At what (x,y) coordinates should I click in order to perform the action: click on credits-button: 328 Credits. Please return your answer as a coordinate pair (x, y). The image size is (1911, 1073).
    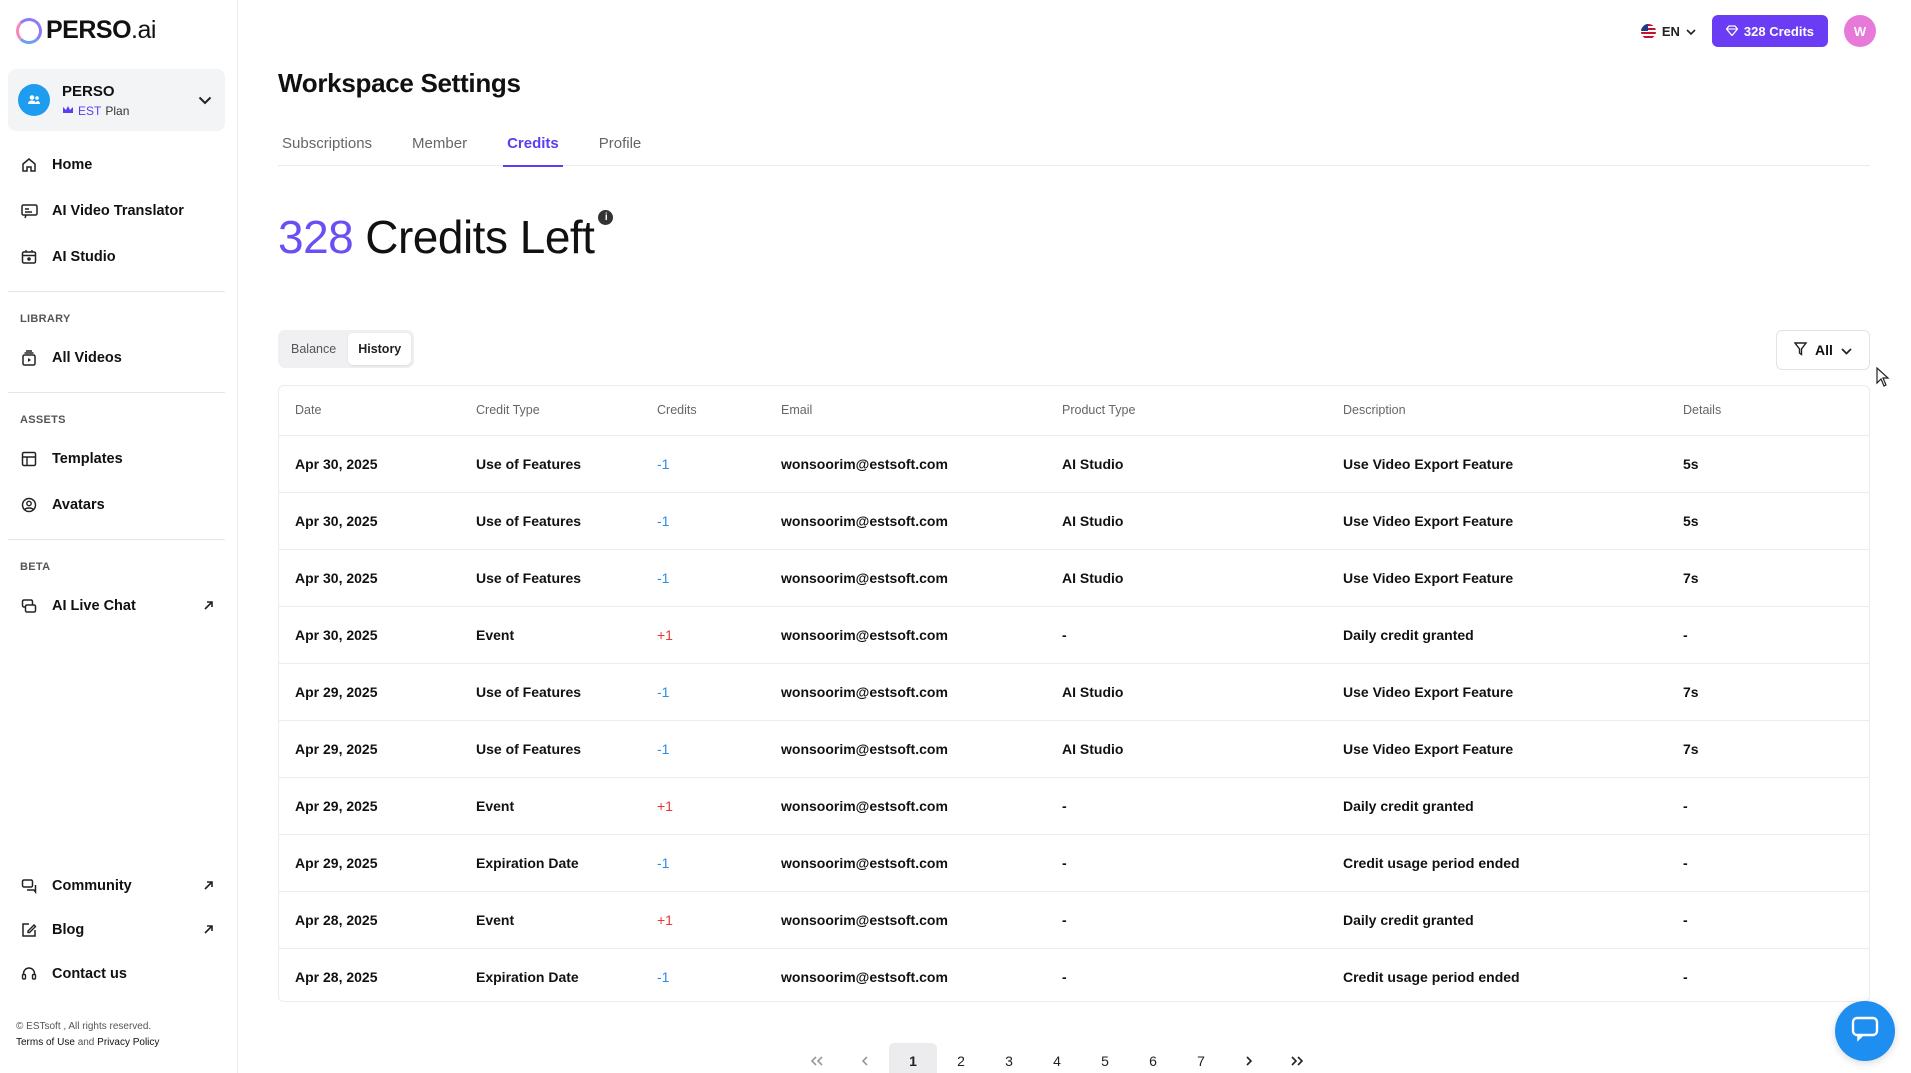
    Looking at the image, I should click on (1769, 31).